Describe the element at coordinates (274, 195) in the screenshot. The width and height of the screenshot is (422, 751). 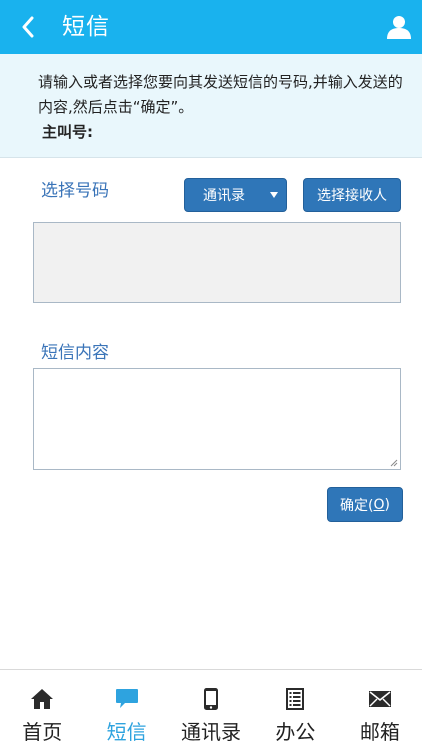
I see `dropdown-caret-icon` at that location.